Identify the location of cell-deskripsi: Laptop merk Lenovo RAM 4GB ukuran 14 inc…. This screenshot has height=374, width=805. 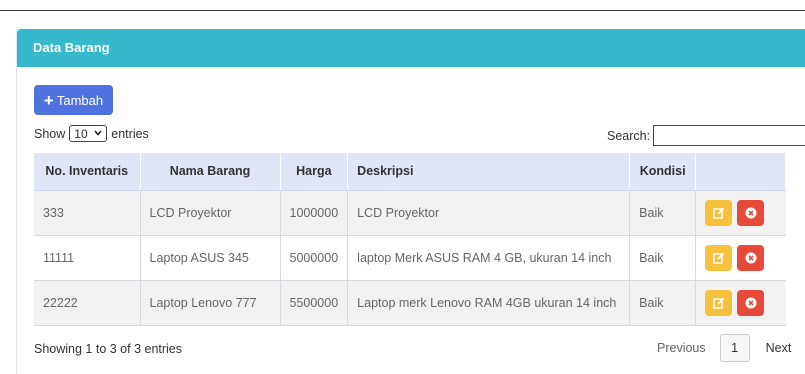
(489, 303).